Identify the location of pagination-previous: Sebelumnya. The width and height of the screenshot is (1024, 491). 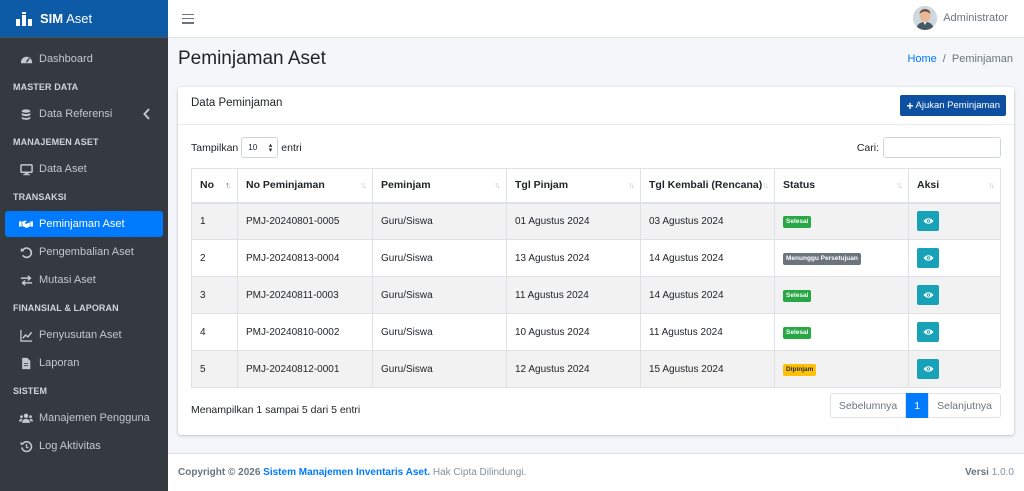
(868, 405).